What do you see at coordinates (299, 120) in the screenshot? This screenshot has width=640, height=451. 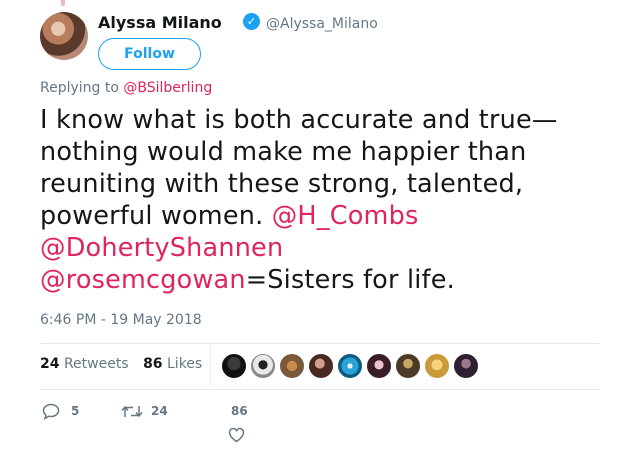 I see `tweet-line: I know what is both accurate and true—` at bounding box center [299, 120].